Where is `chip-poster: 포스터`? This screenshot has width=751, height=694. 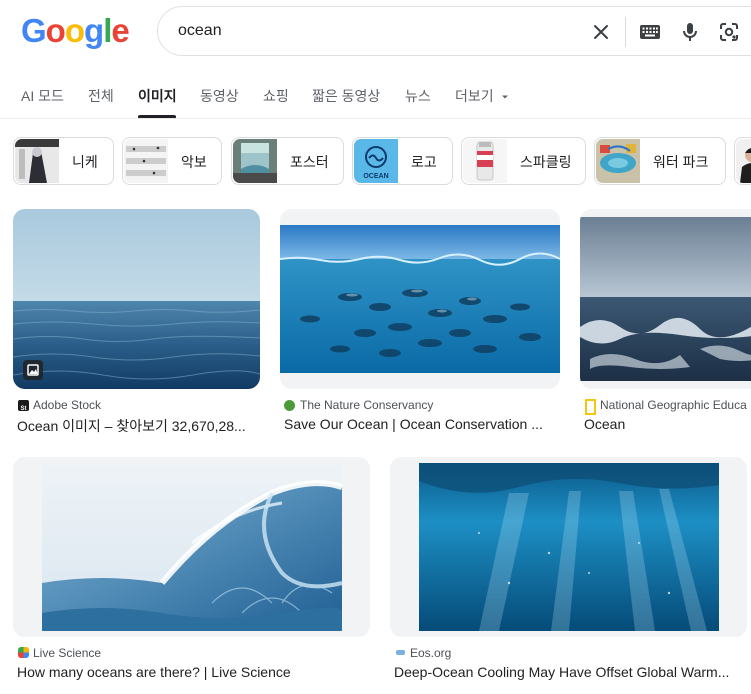
chip-poster: 포스터 is located at coordinates (287, 161).